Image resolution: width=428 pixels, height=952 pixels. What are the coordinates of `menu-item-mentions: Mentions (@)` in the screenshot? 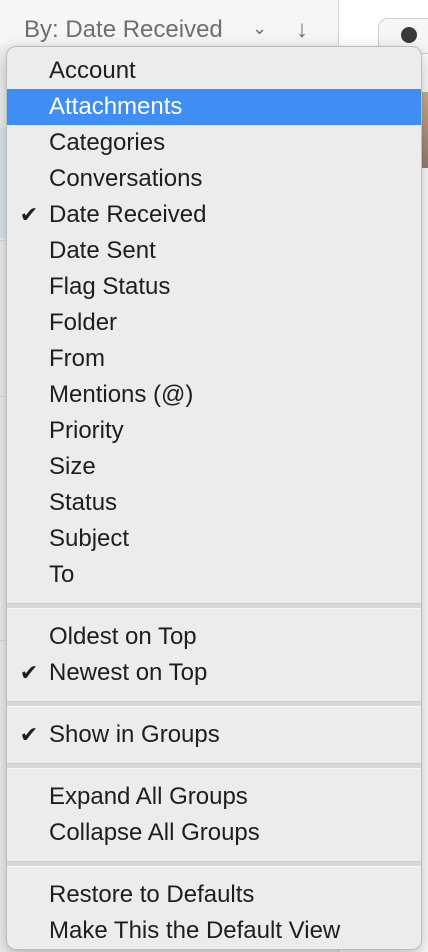 It's located at (214, 395).